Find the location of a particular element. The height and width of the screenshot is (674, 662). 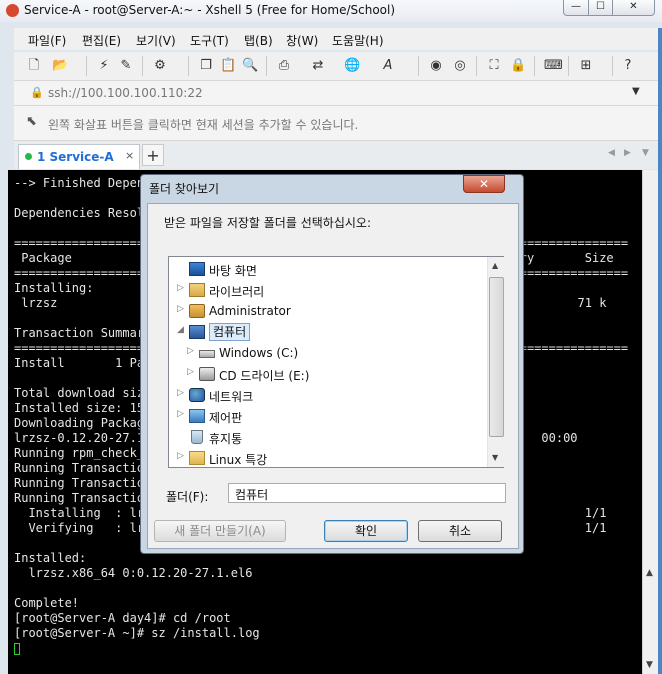

scroll-up-icon: ▲ is located at coordinates (649, 573).